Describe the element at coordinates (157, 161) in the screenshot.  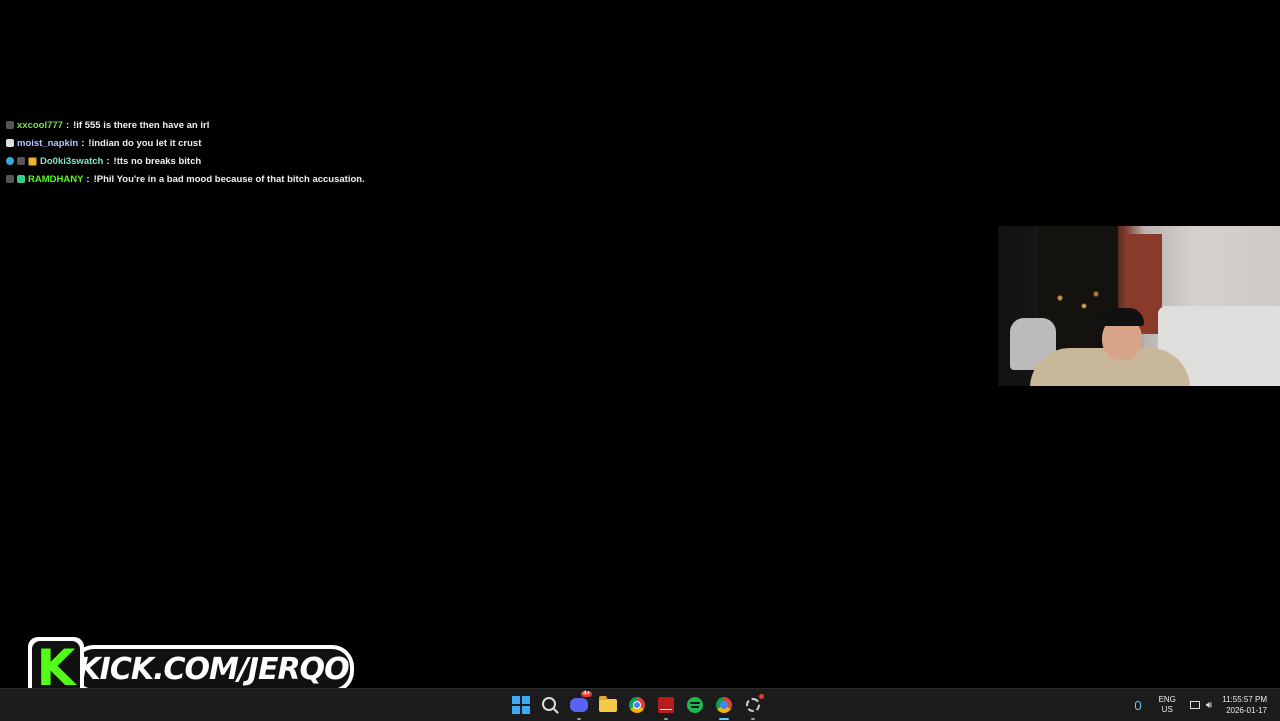
I see `chat-text: !tts no breaks bitch` at that location.